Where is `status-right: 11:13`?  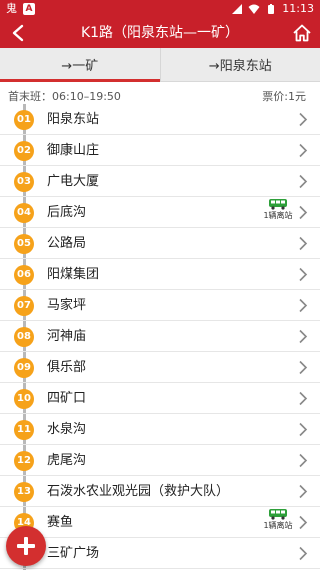
status-right: 11:13 is located at coordinates (272, 9).